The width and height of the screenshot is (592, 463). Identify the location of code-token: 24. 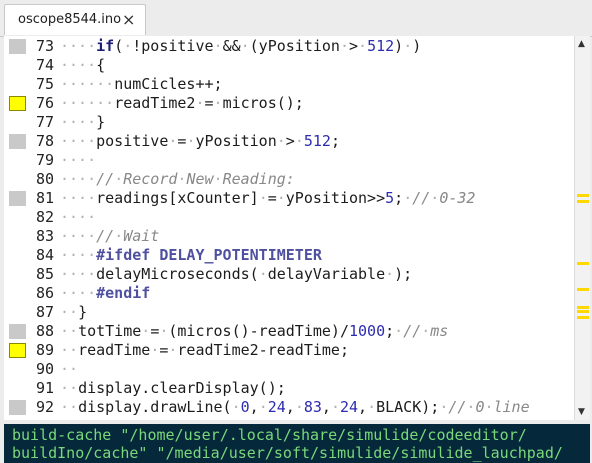
(349, 407).